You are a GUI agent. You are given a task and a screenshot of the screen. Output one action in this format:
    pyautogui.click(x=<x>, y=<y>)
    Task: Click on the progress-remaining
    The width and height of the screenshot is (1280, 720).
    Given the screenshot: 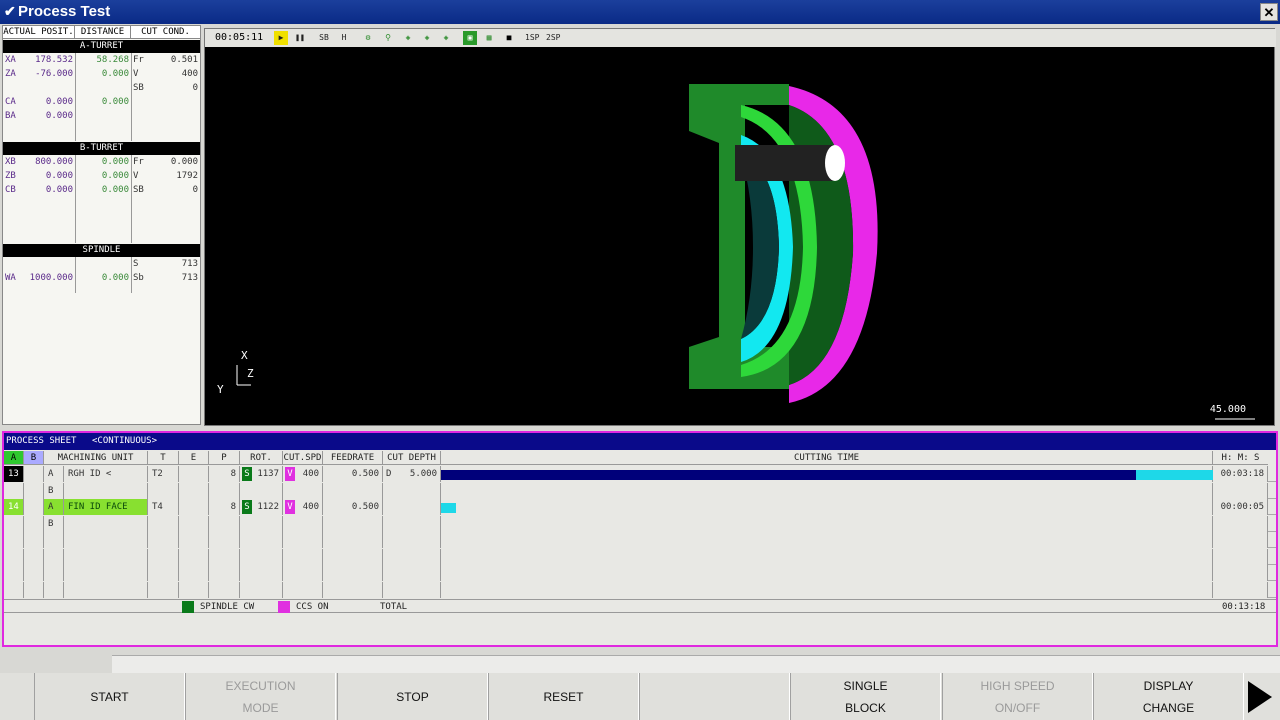 What is the action you would take?
    pyautogui.click(x=449, y=508)
    